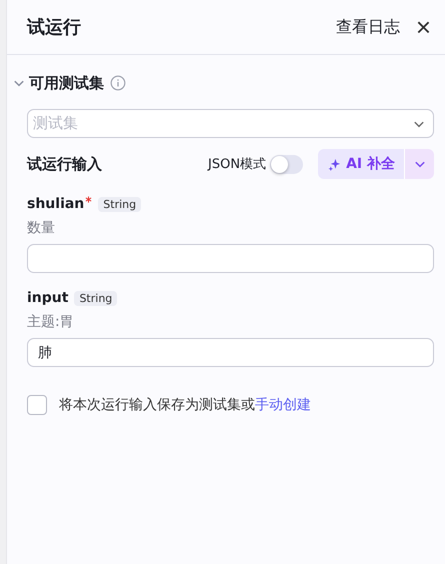 The height and width of the screenshot is (564, 445). Describe the element at coordinates (361, 164) in the screenshot. I see `ai-complete-button: AI 补全` at that location.